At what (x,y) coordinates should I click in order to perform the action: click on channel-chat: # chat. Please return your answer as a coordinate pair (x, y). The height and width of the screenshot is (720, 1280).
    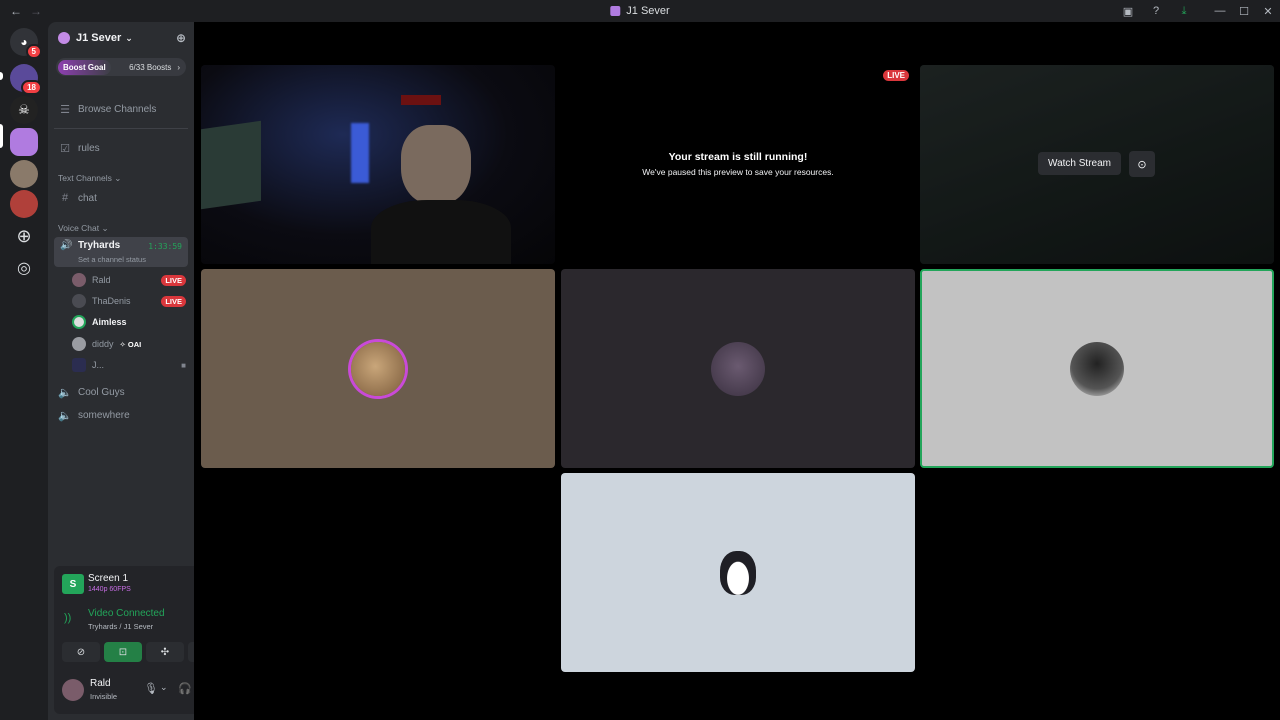
    Looking at the image, I should click on (121, 198).